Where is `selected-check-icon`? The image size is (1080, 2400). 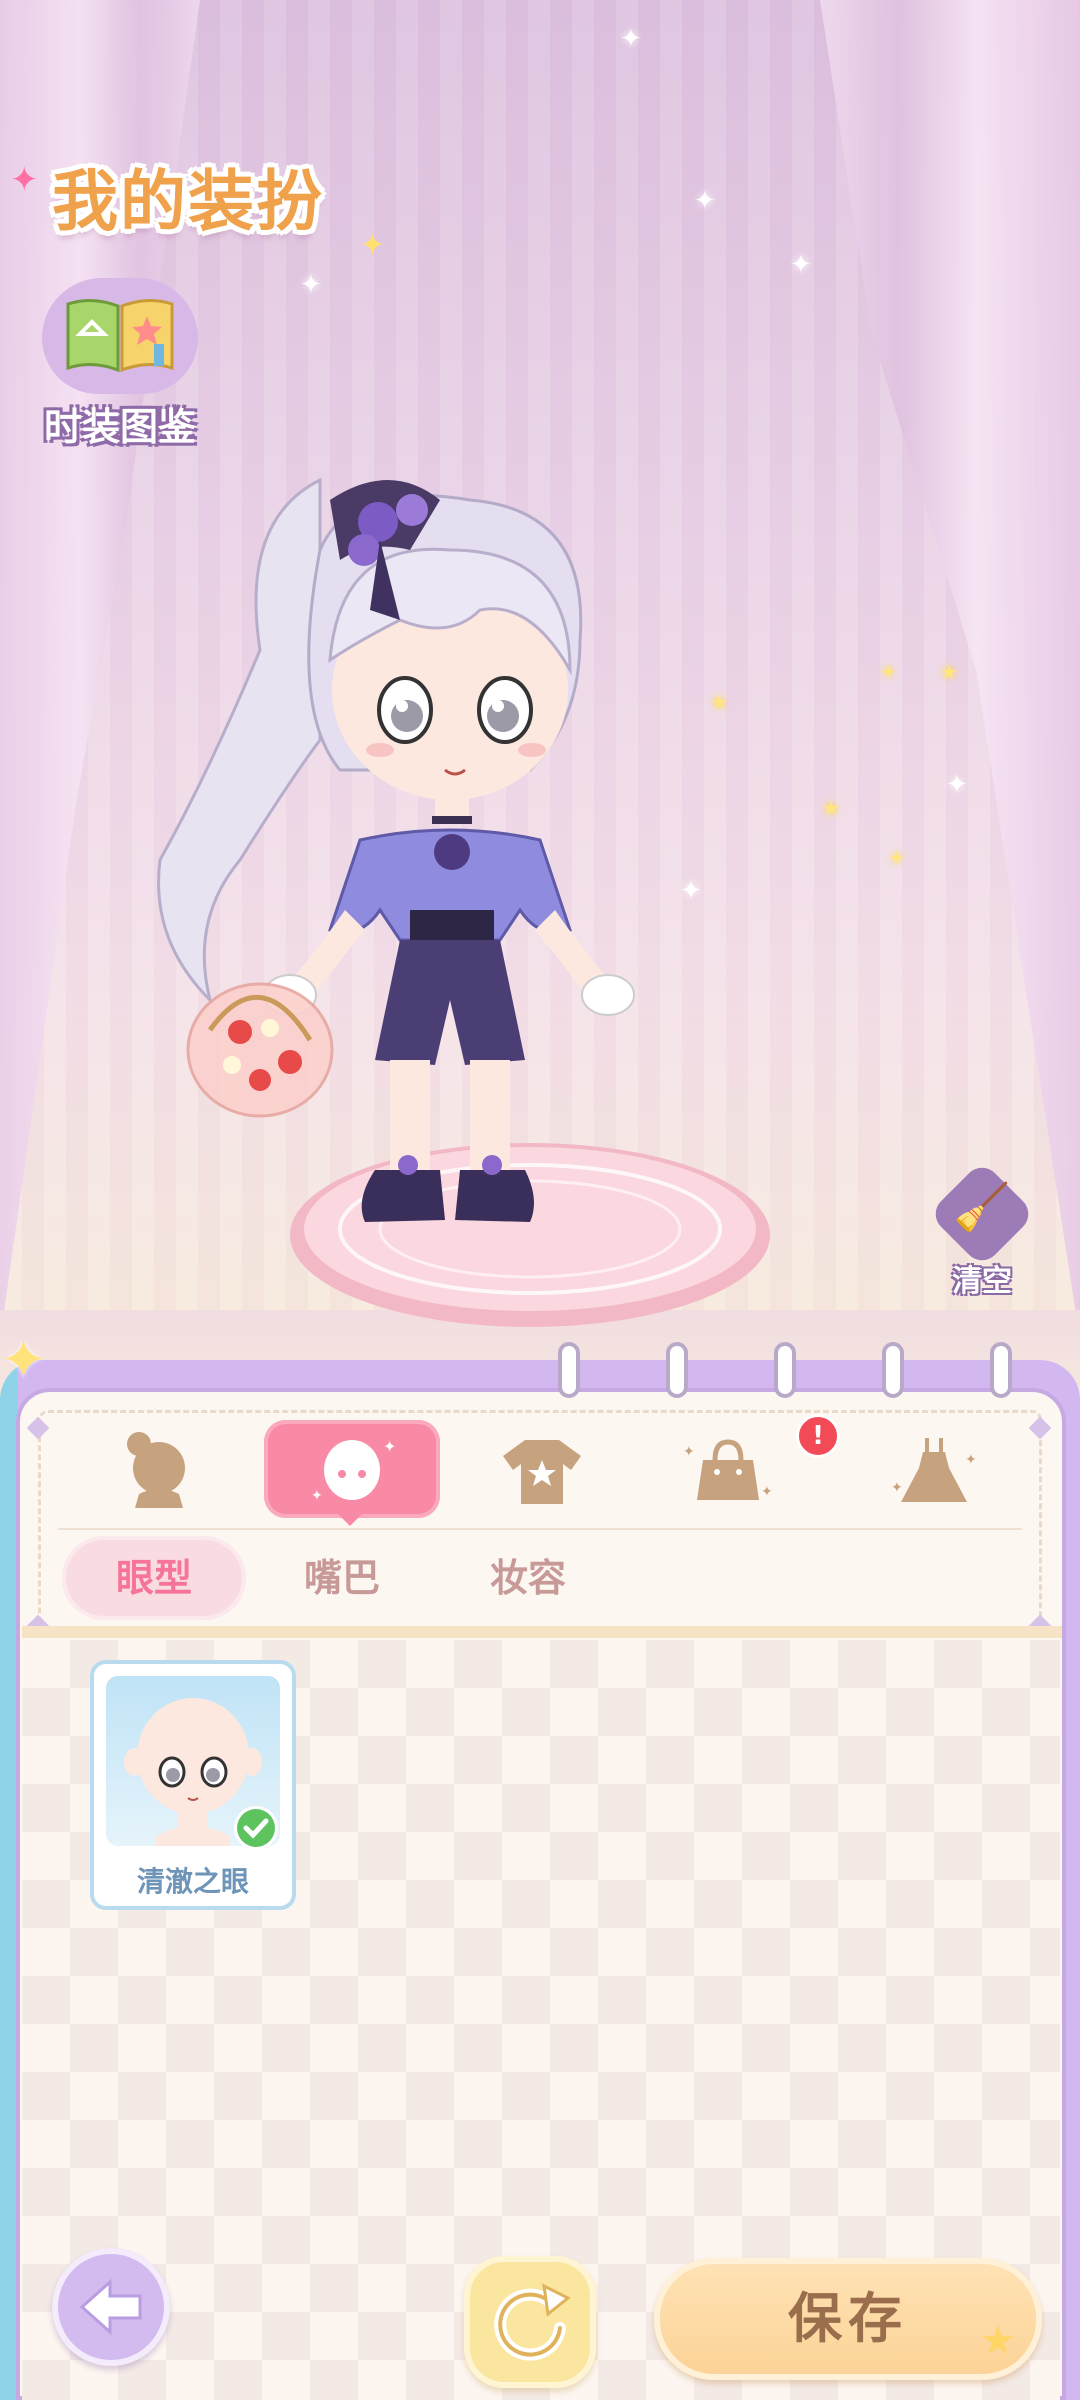 selected-check-icon is located at coordinates (256, 1828).